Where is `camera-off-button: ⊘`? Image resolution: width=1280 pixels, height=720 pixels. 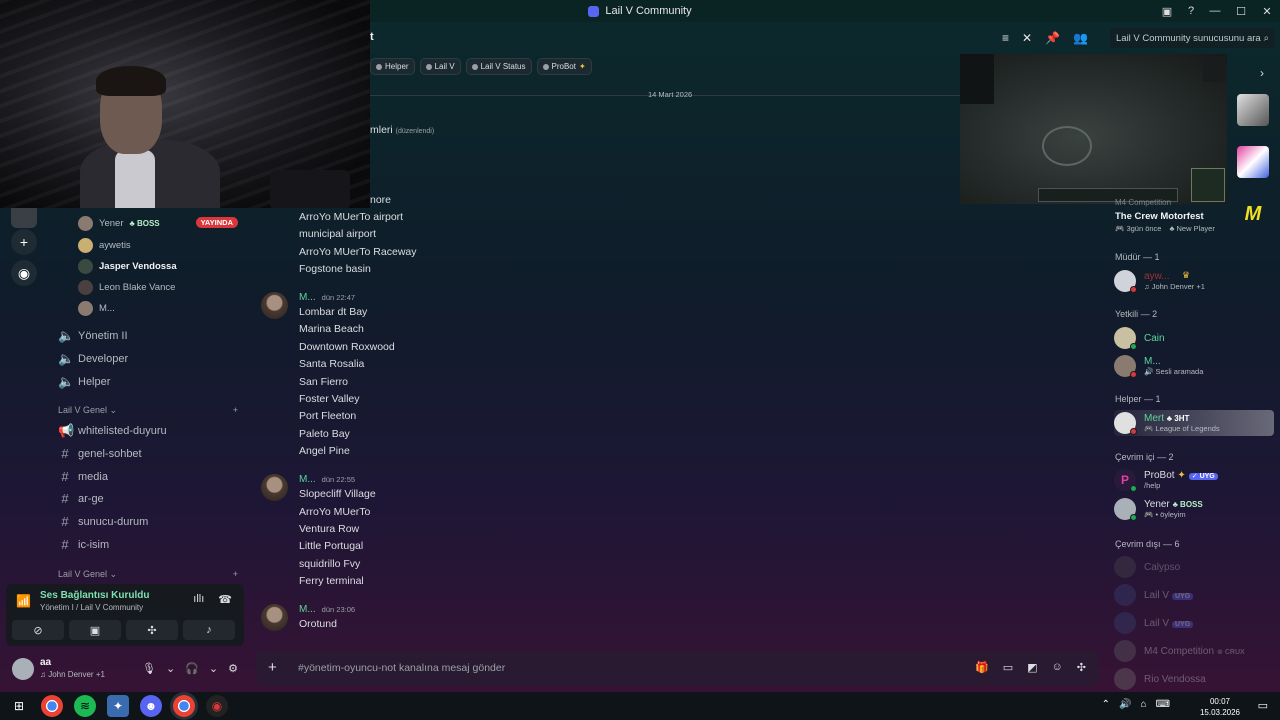 camera-off-button: ⊘ is located at coordinates (38, 630).